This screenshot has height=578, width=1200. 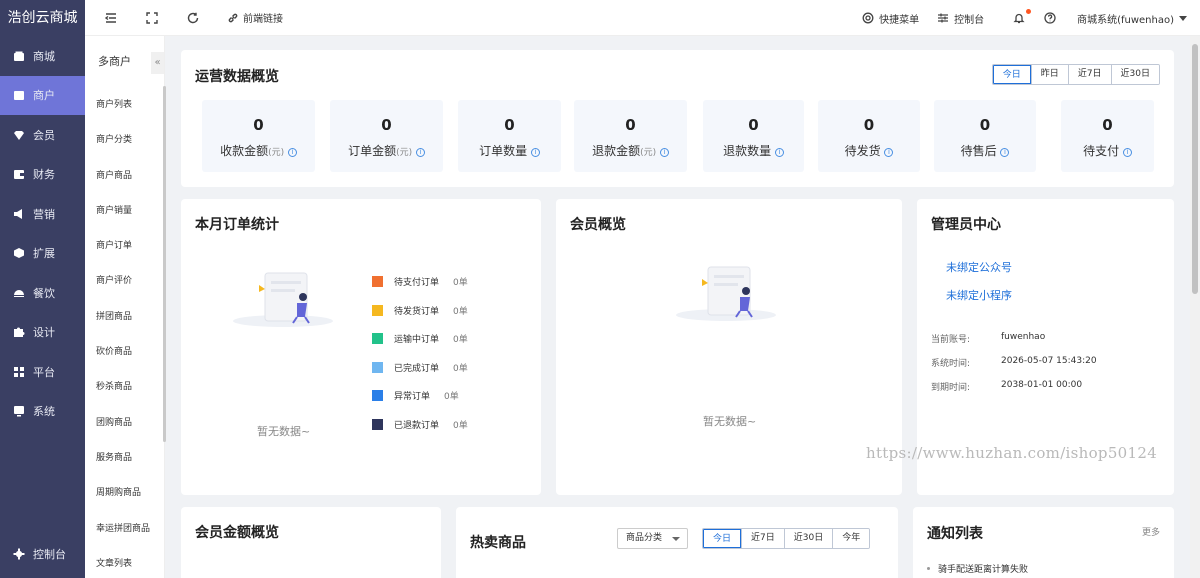 I want to click on account-dropdown: 商城系统(fuwenhao), so click(x=1132, y=18).